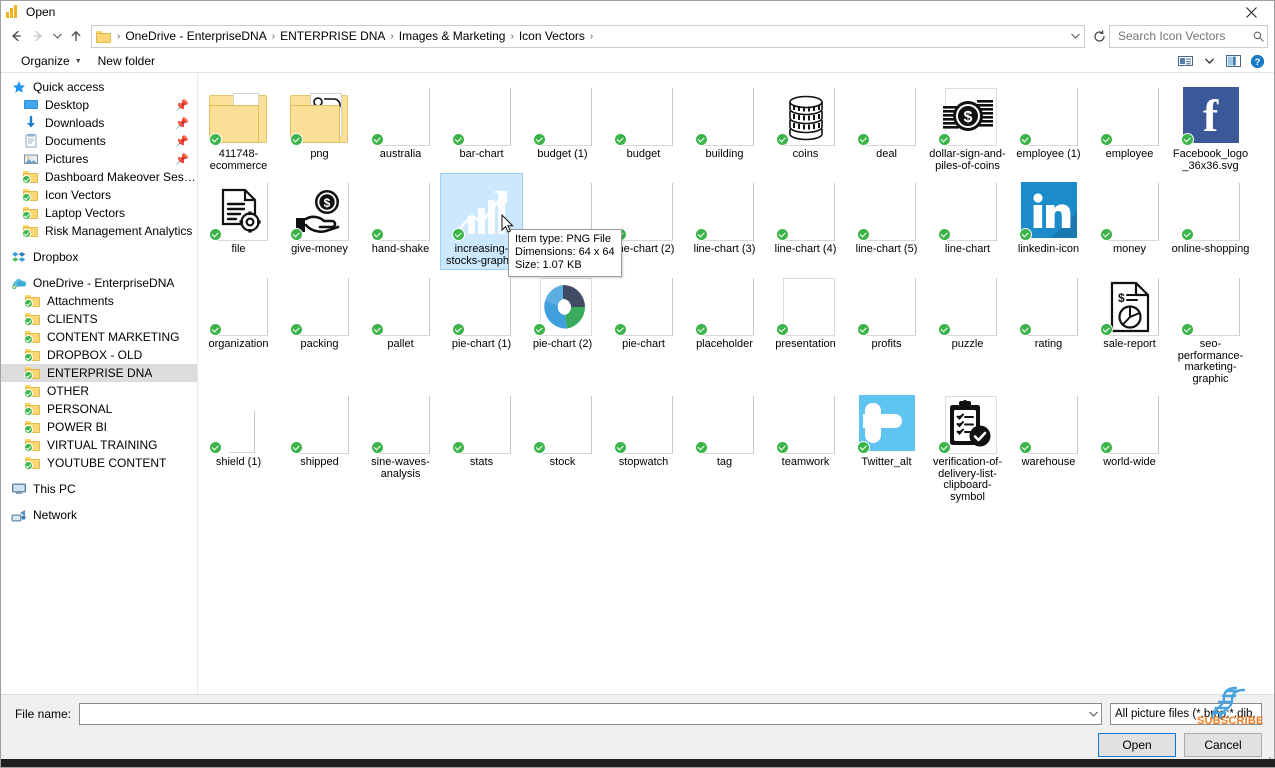  Describe the element at coordinates (99, 337) in the screenshot. I see `sidebar-item-content-marketing: CONTENT MARKETING` at that location.